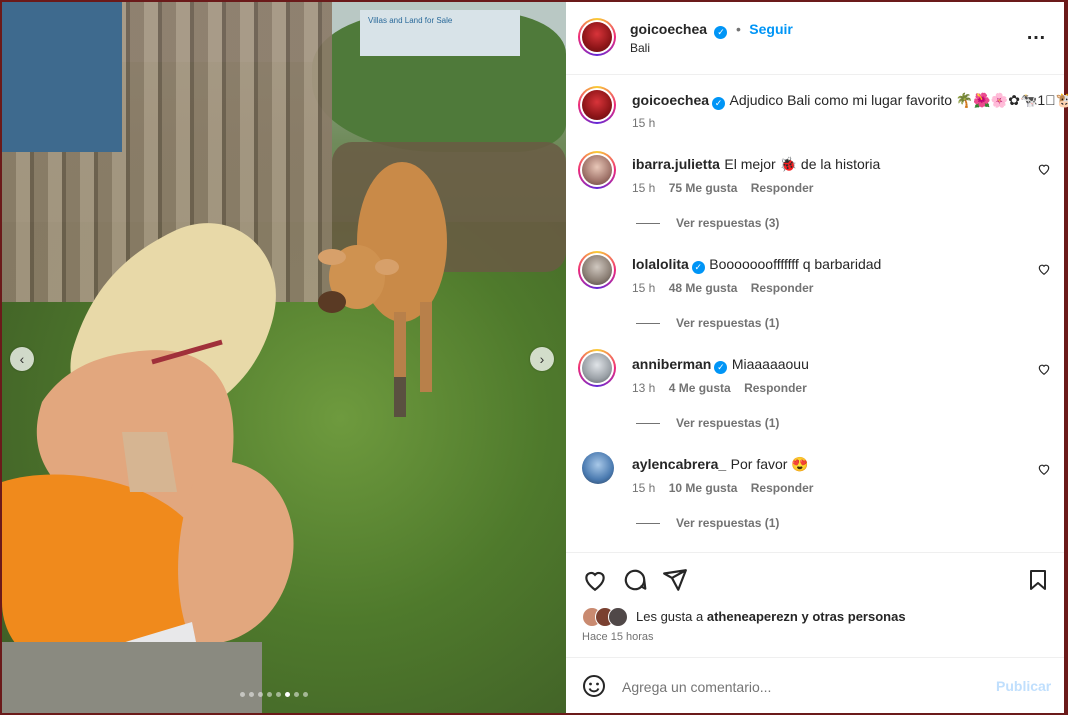 This screenshot has height=715, width=1068. What do you see at coordinates (62, 77) in the screenshot?
I see `photo-wall` at bounding box center [62, 77].